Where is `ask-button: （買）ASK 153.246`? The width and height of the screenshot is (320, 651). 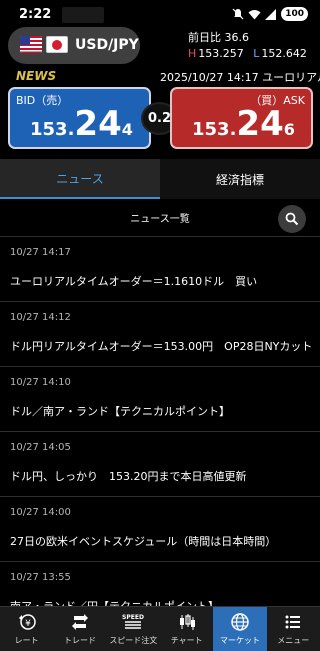
ask-button: （買）ASK 153.246 is located at coordinates (241, 118).